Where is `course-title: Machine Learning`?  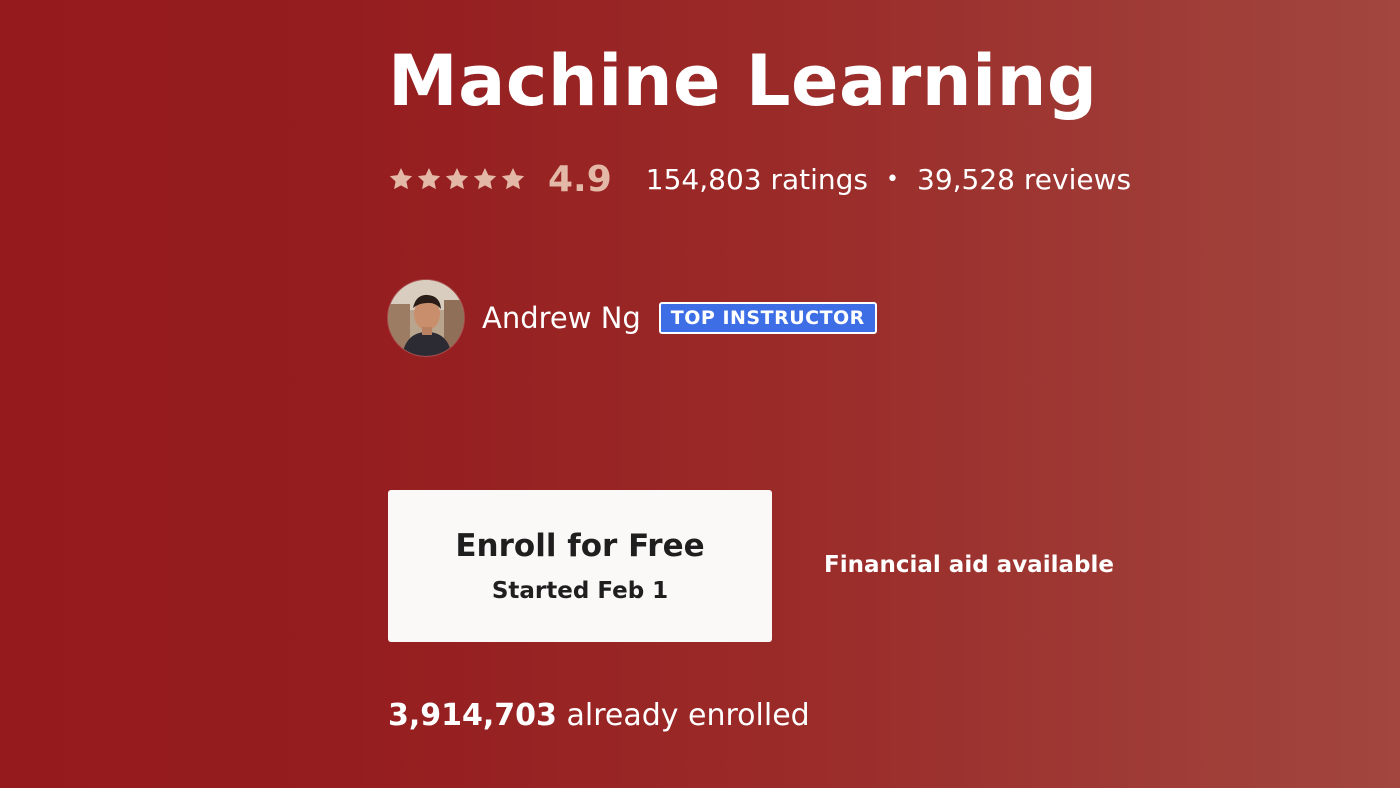
course-title: Machine Learning is located at coordinates (743, 81).